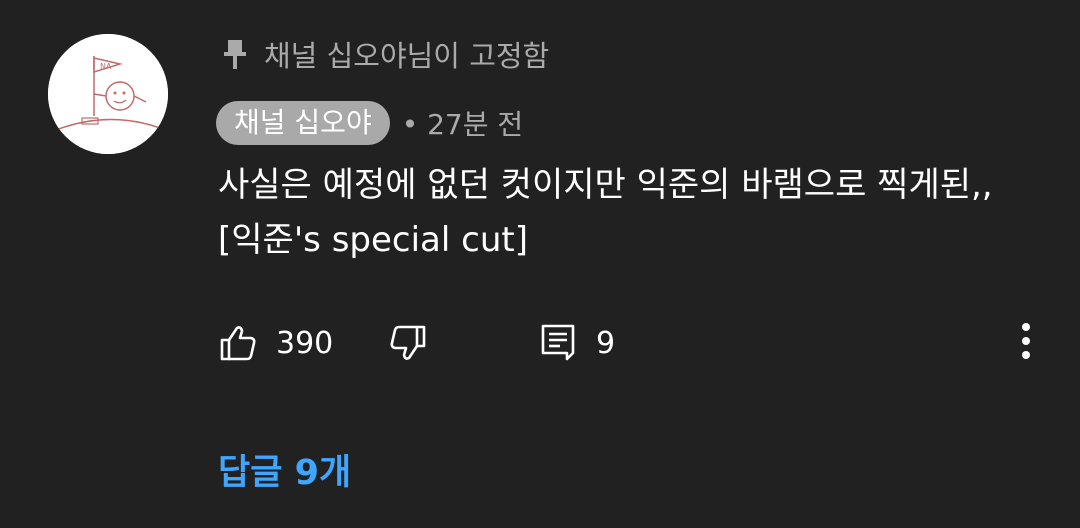  What do you see at coordinates (558, 343) in the screenshot?
I see `comment-icon` at bounding box center [558, 343].